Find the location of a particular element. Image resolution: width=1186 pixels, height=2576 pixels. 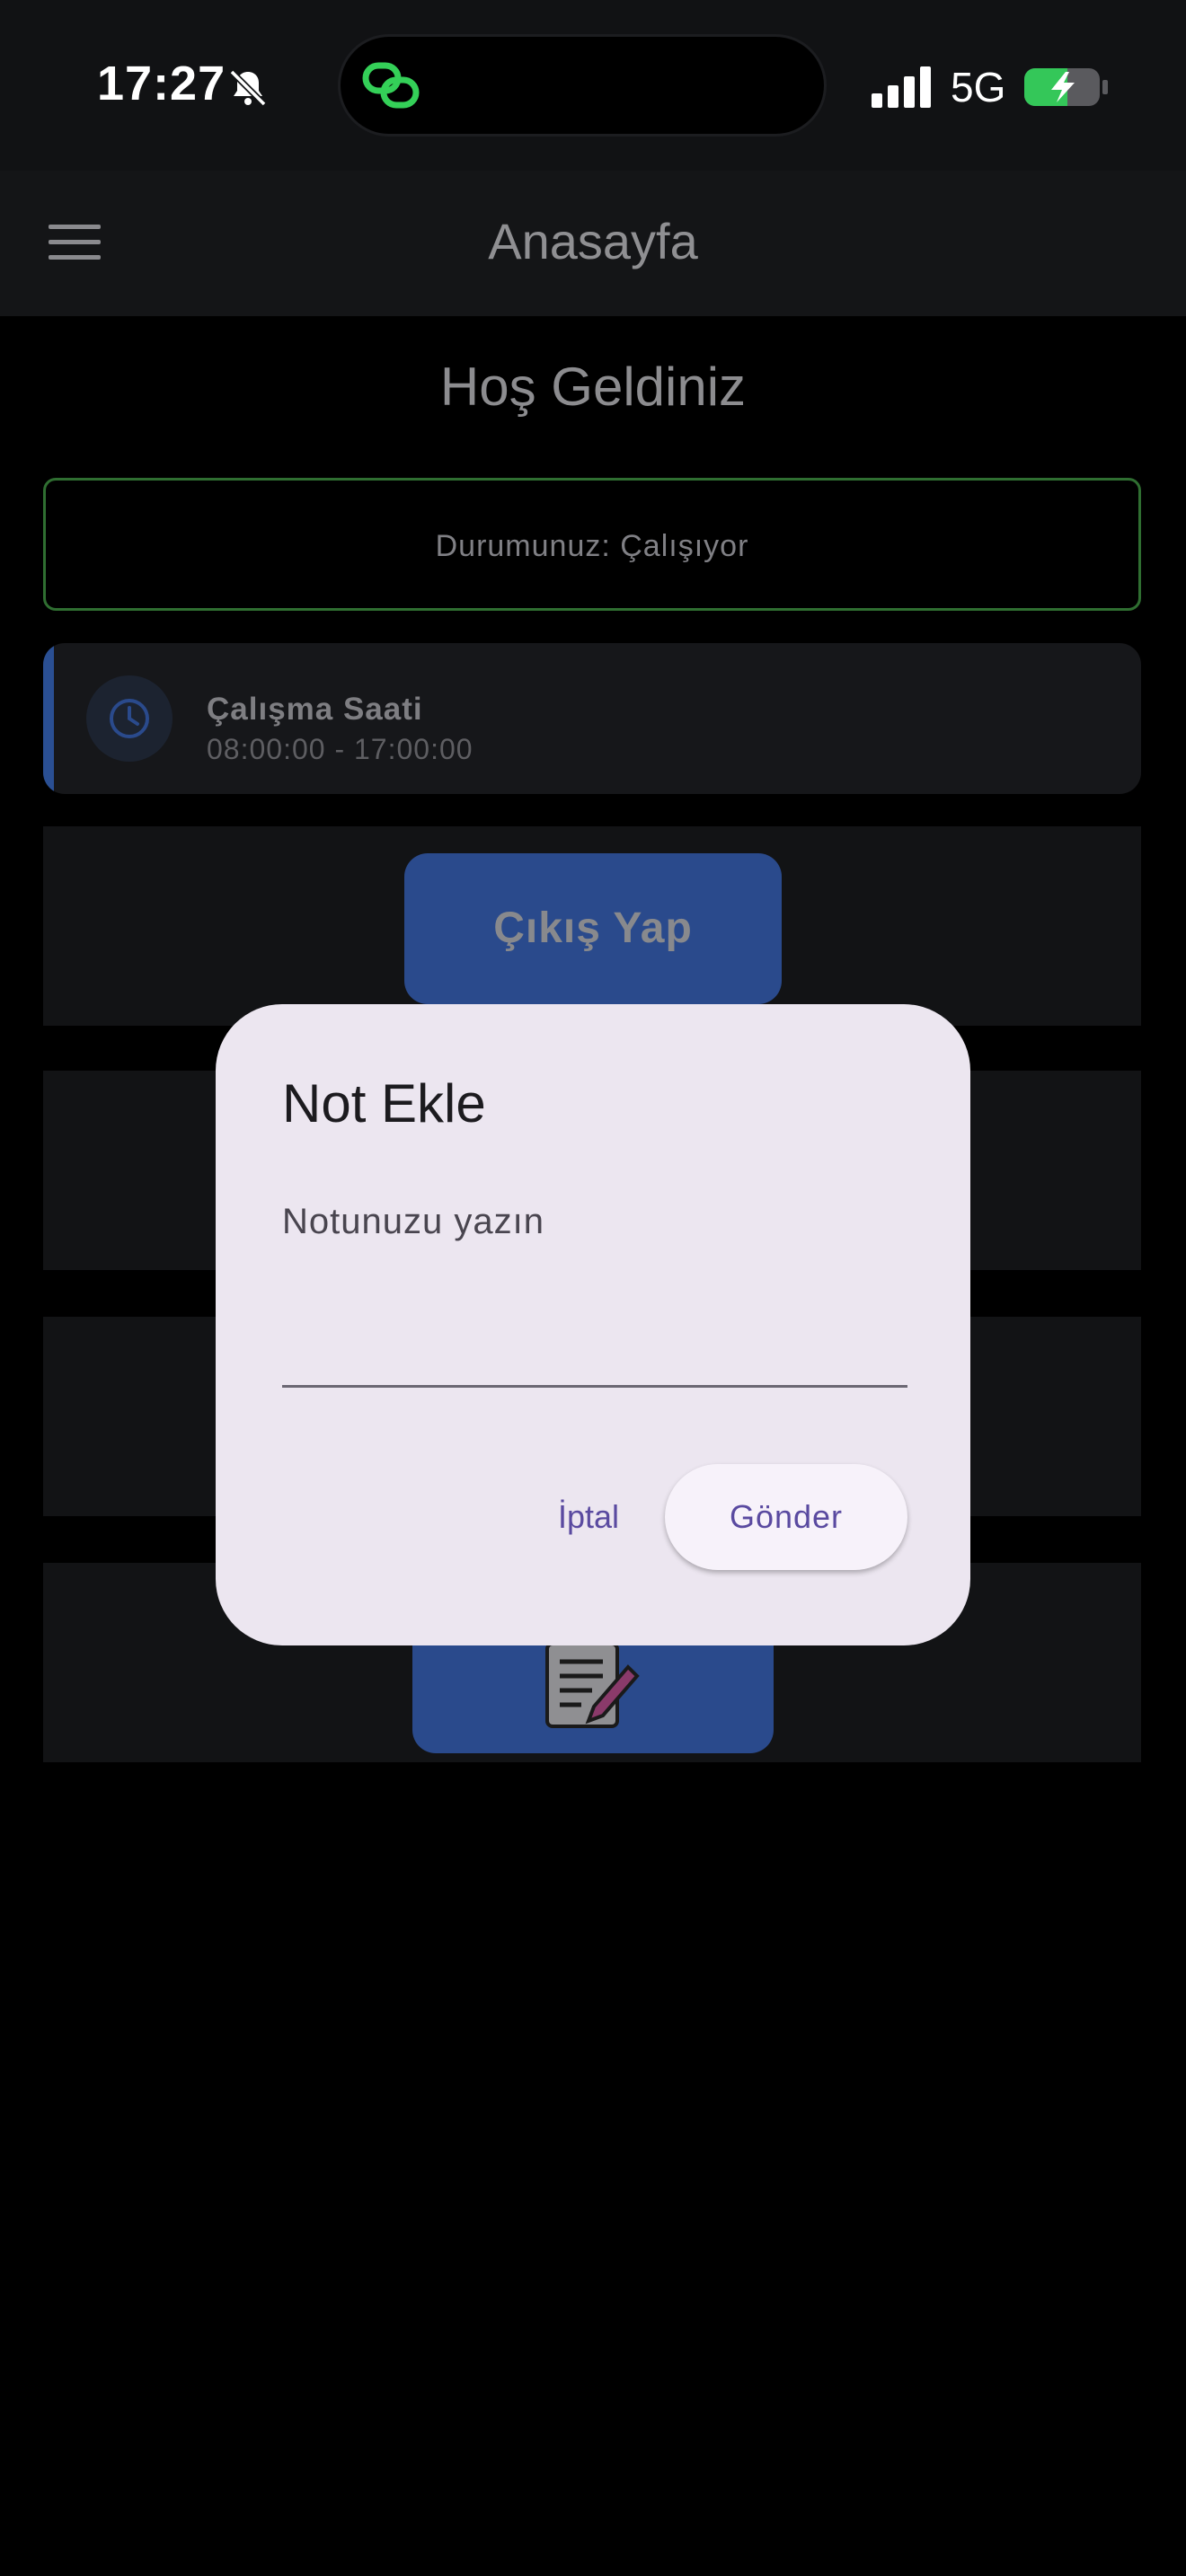

work-hours-value: 08:00:00 - 17:00:00 is located at coordinates (340, 749).